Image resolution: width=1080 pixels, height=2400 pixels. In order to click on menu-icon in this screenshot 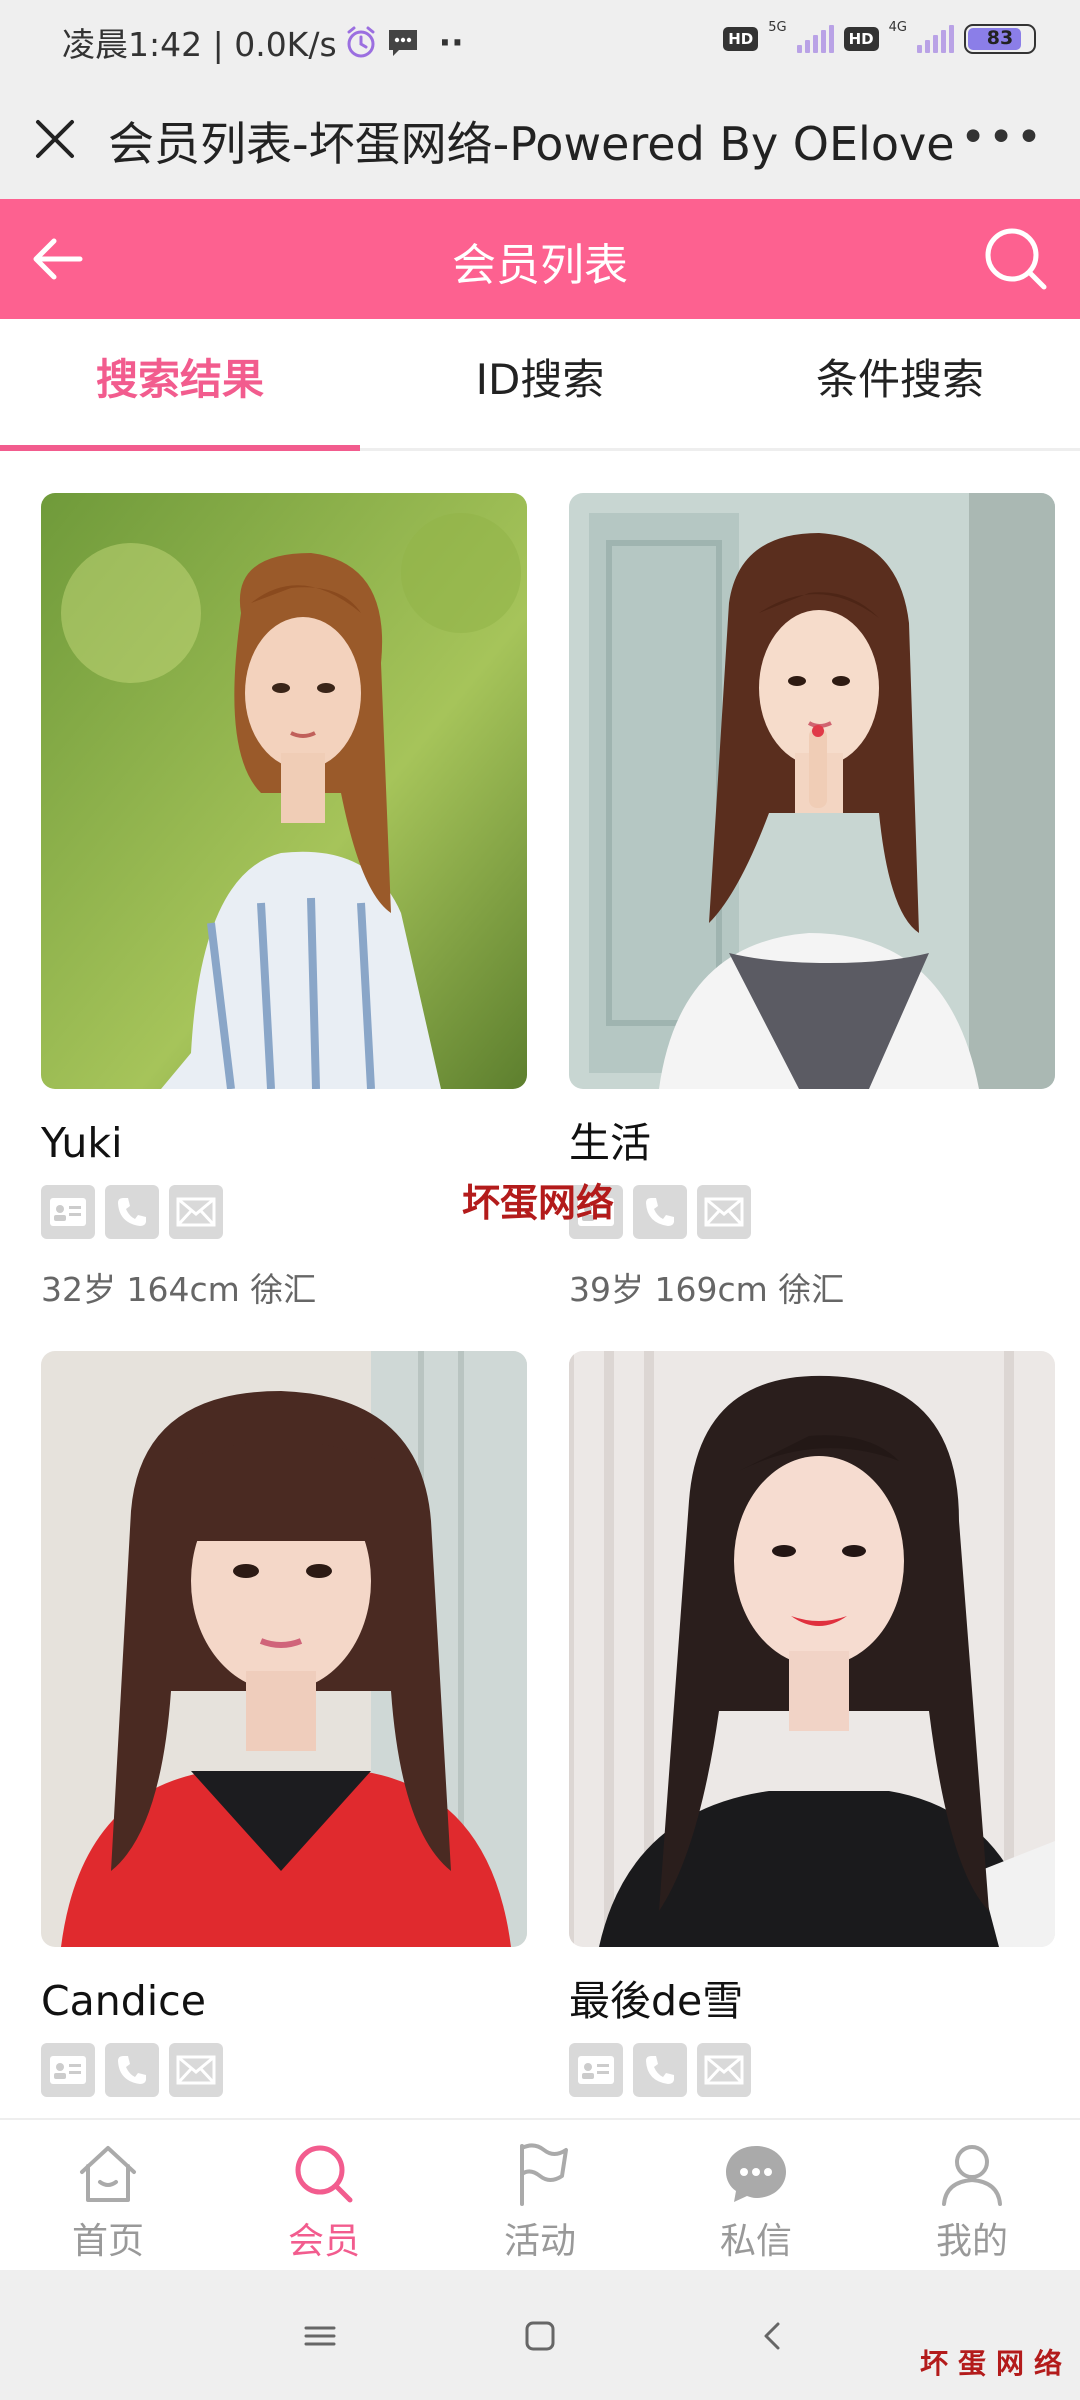, I will do `click(320, 2336)`.